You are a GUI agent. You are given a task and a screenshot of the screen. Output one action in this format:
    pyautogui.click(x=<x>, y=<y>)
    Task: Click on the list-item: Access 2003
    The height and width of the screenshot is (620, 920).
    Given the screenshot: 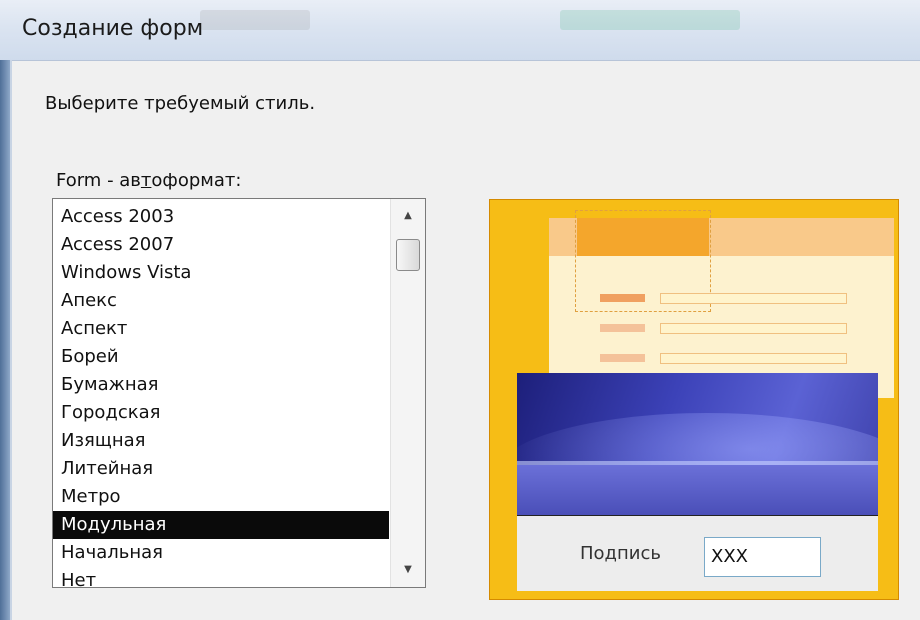 What is the action you would take?
    pyautogui.click(x=221, y=217)
    